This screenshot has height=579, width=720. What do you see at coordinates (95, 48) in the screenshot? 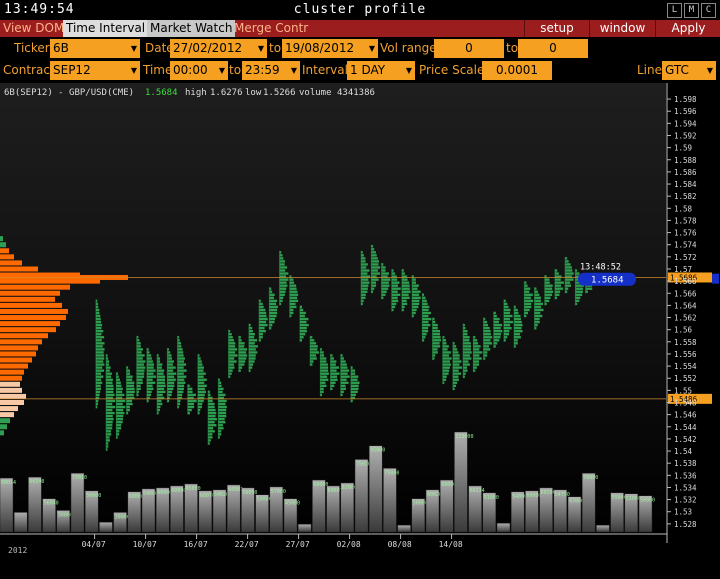
I see `ticker-select: 6B ▼` at bounding box center [95, 48].